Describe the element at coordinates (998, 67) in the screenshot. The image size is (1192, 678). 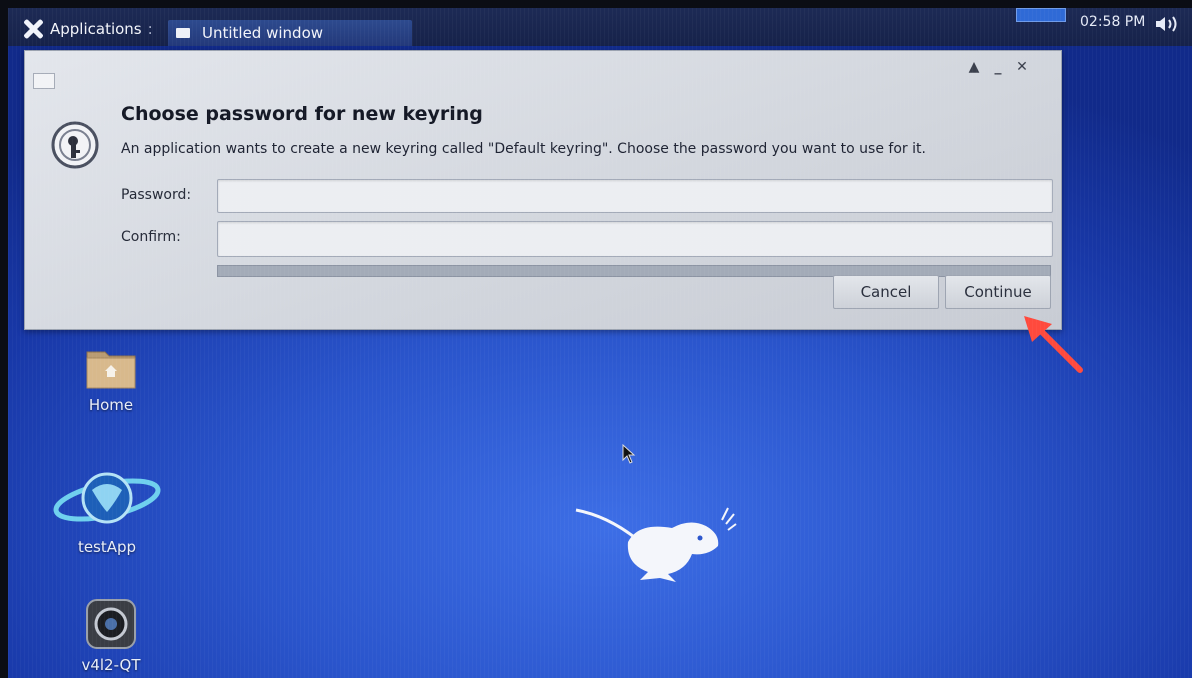
I see `minimize-button: _` at that location.